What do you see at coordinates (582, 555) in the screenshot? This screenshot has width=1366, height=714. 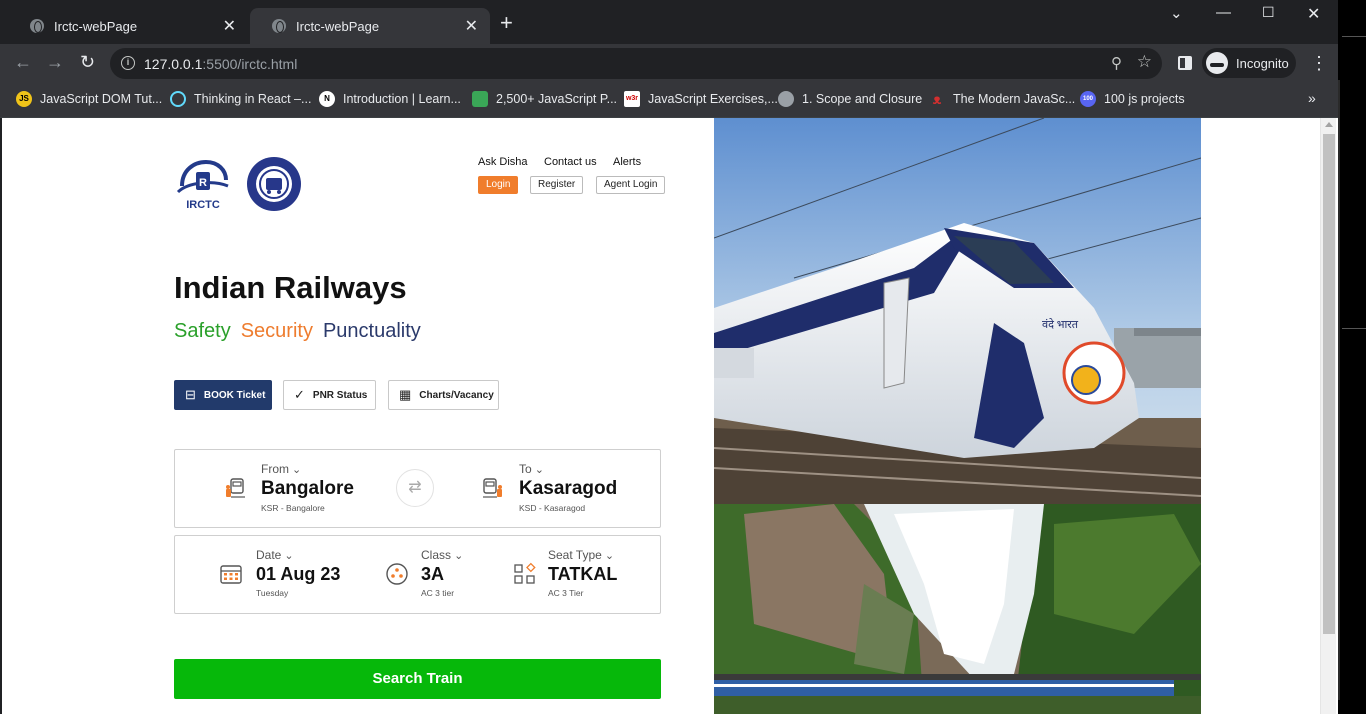 I see `seat-type-label: Seat Type` at bounding box center [582, 555].